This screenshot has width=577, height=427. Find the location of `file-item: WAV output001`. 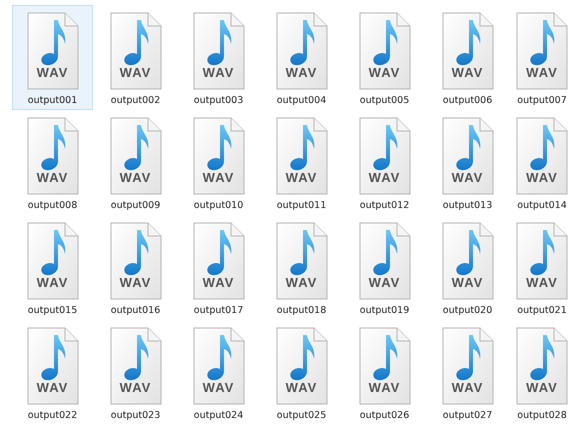

file-item: WAV output001 is located at coordinates (52, 57).